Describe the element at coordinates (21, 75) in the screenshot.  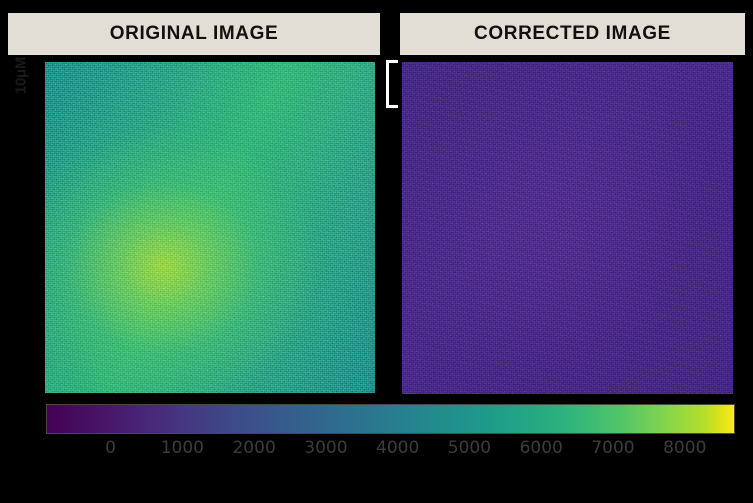
I see `scale-bar-label: 10μM` at that location.